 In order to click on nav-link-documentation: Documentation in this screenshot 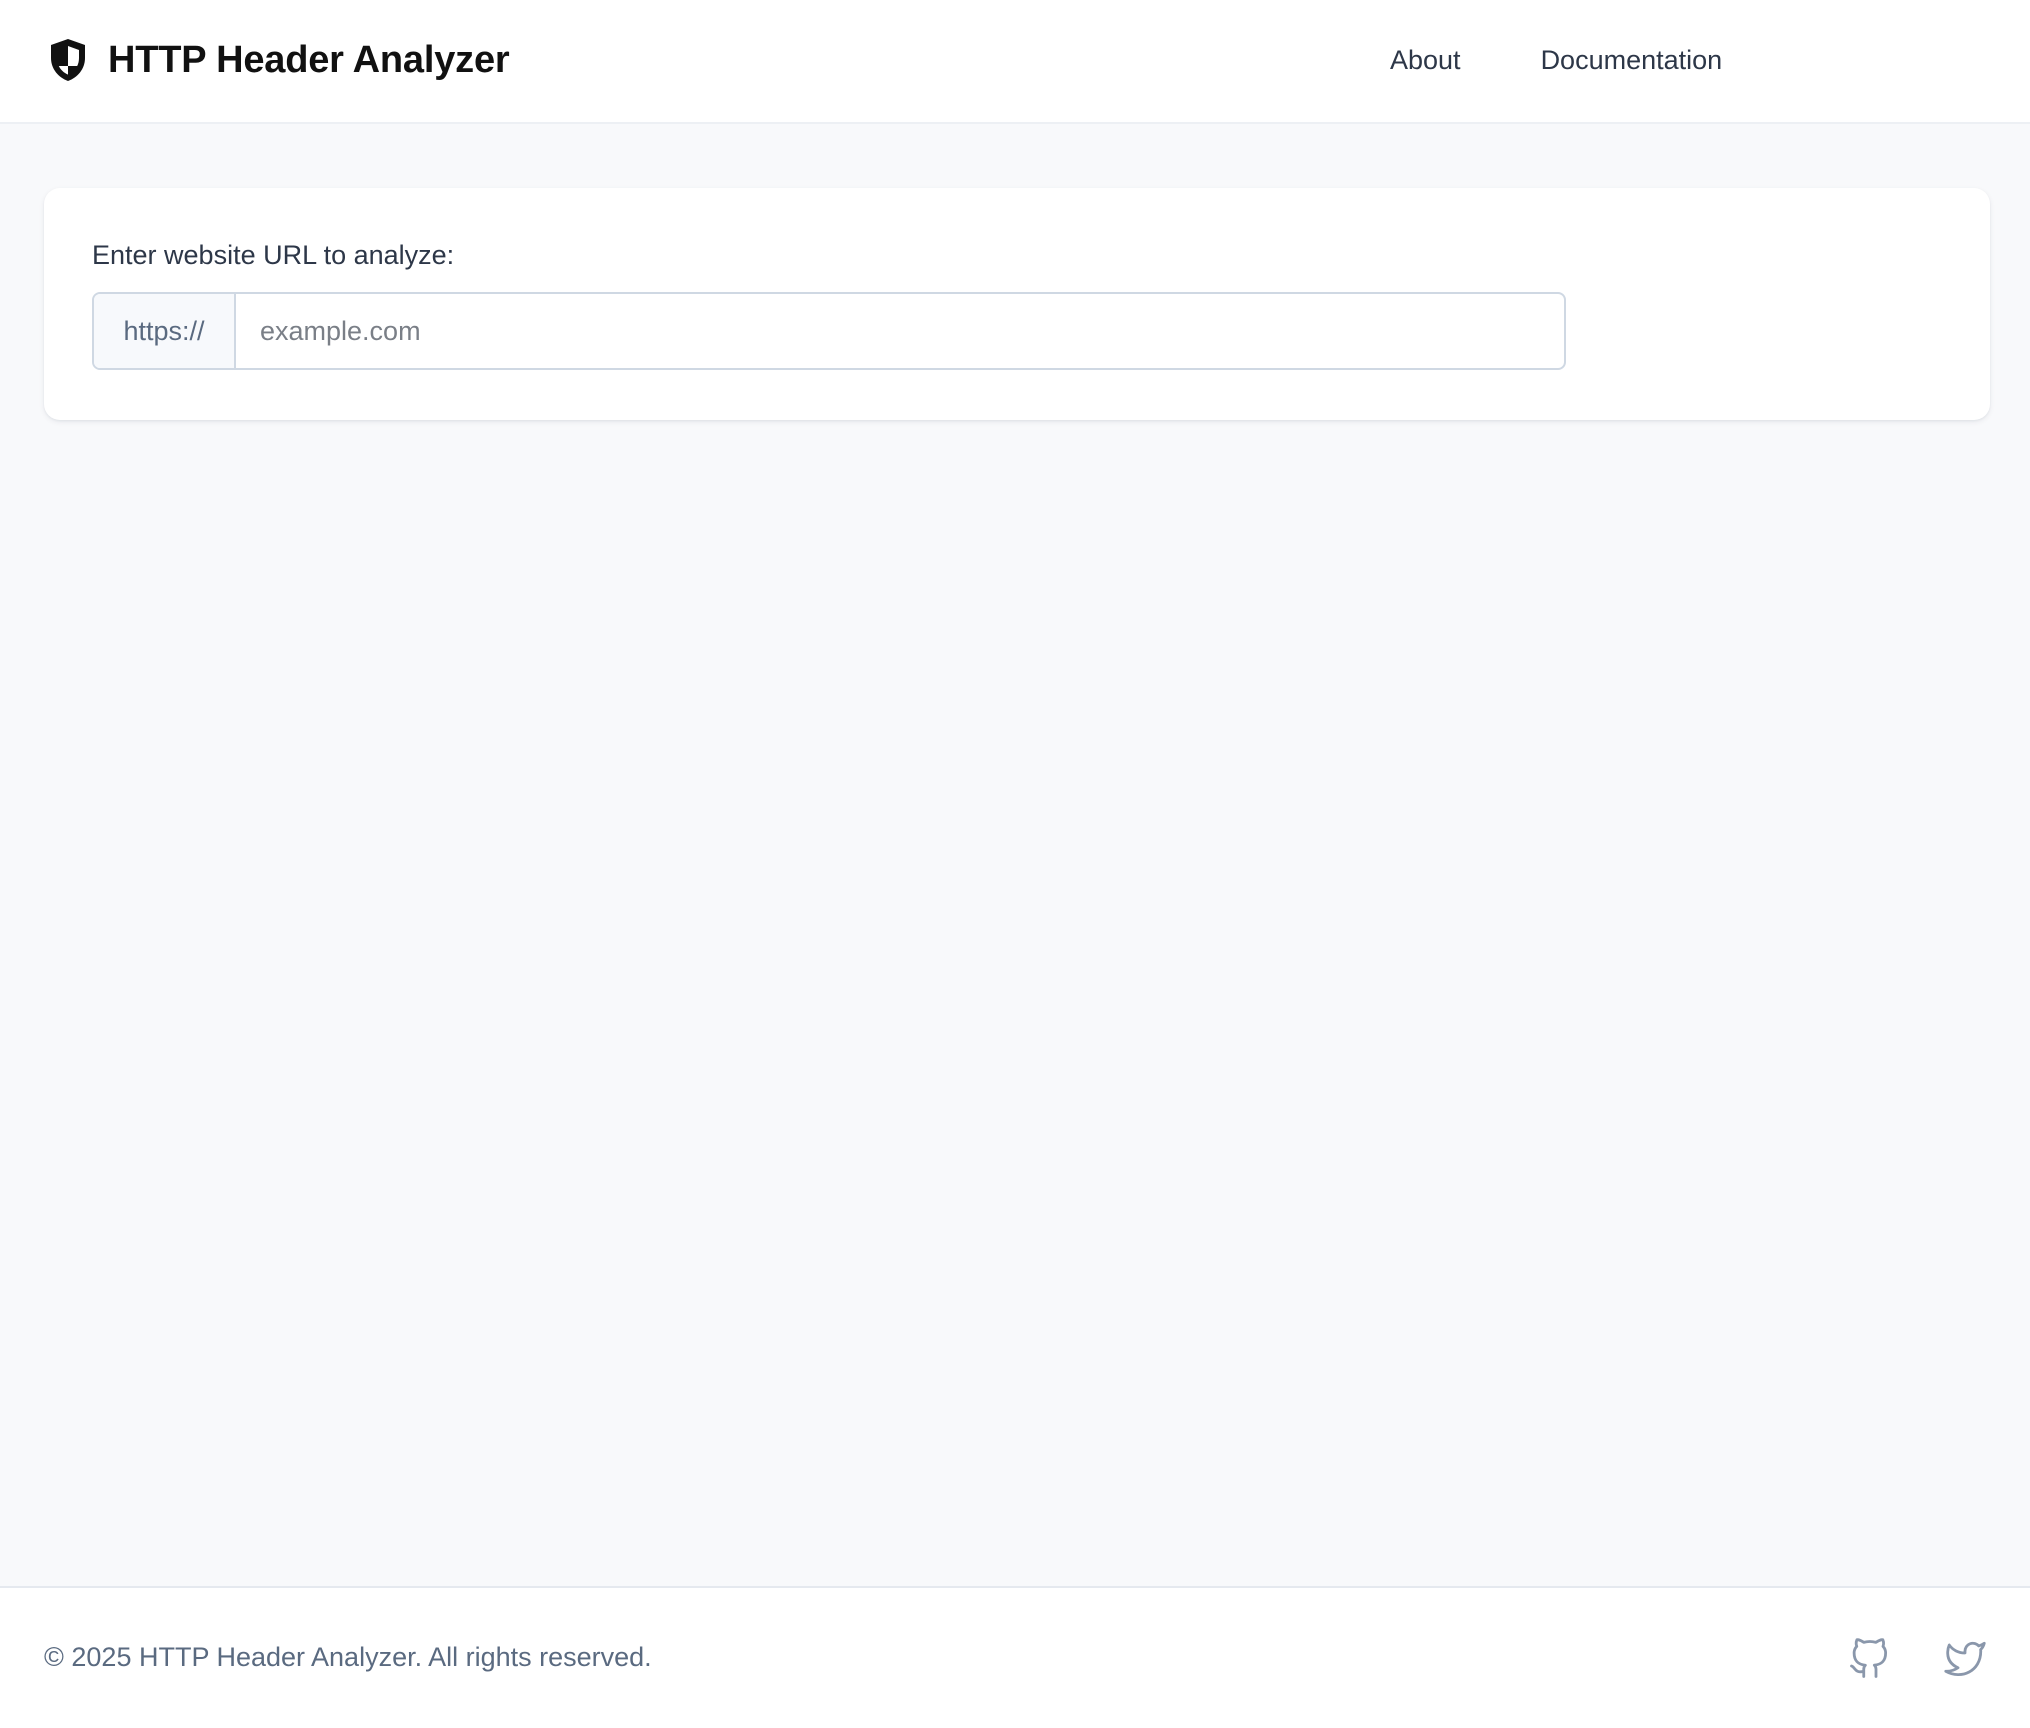, I will do `click(1632, 60)`.